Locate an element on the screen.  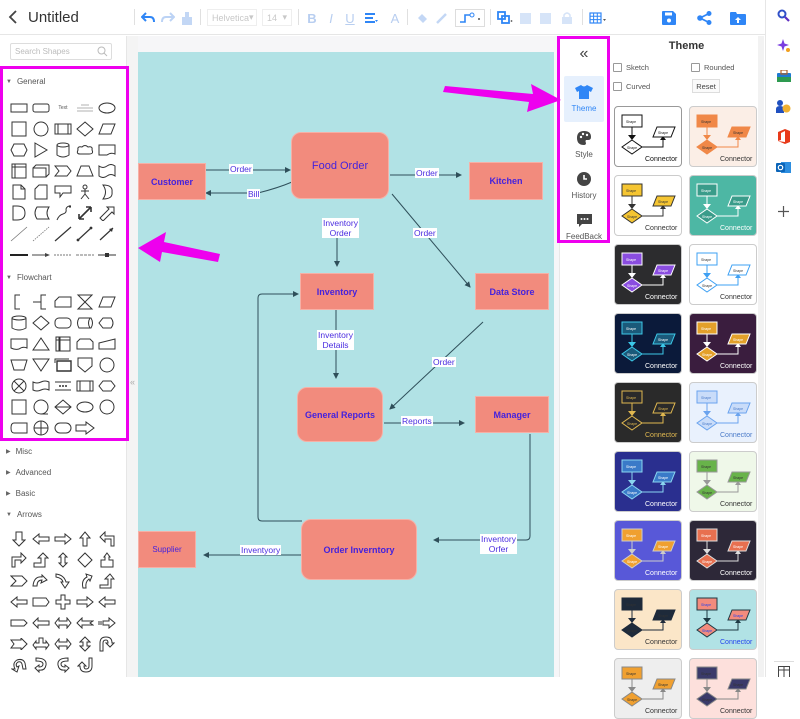
shape-preparation-dots is located at coordinates (63, 385).